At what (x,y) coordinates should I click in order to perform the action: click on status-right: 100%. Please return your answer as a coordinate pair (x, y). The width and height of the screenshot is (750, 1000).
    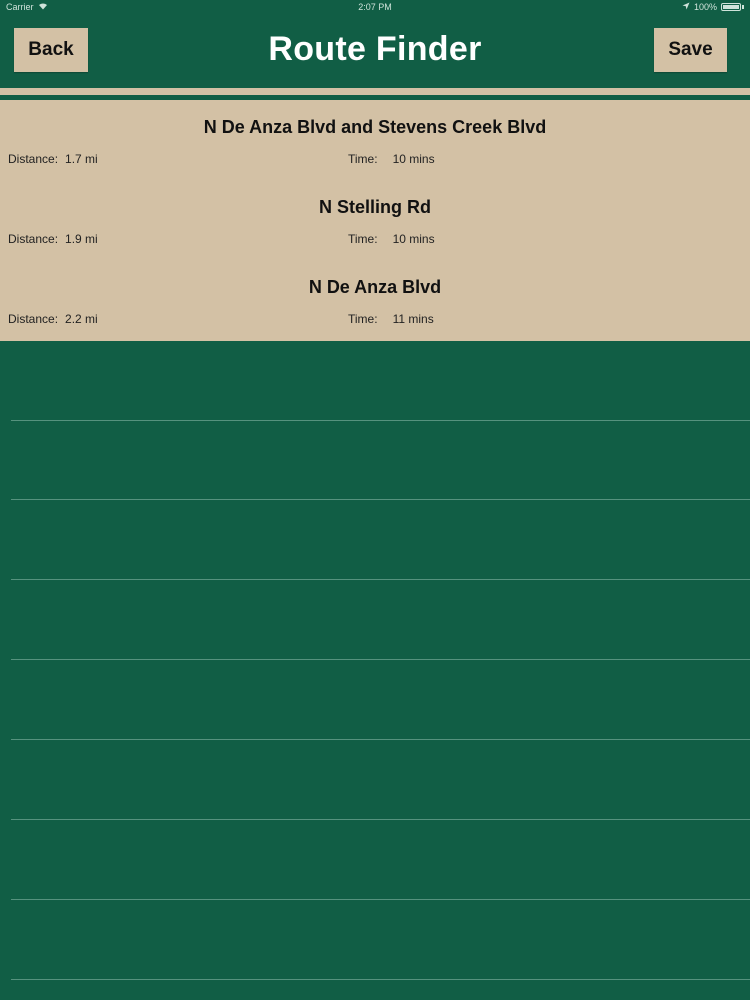
    Looking at the image, I should click on (713, 7).